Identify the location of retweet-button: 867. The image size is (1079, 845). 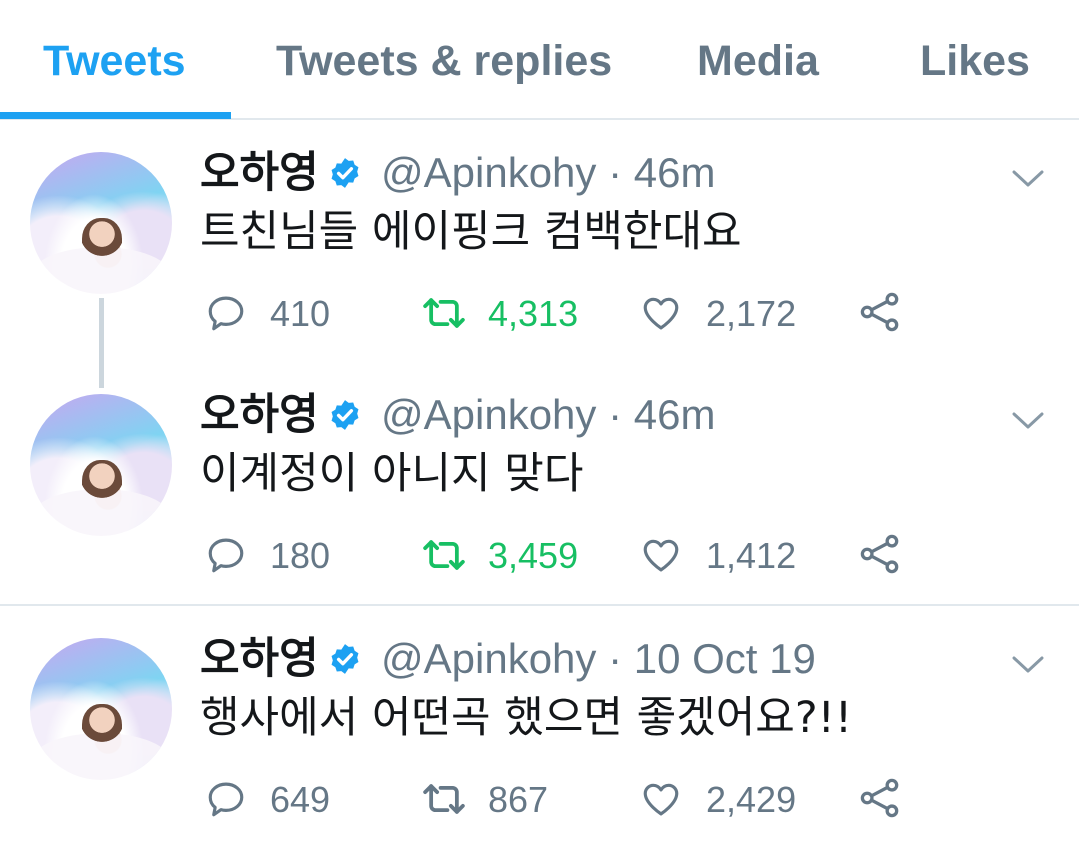
(500, 800).